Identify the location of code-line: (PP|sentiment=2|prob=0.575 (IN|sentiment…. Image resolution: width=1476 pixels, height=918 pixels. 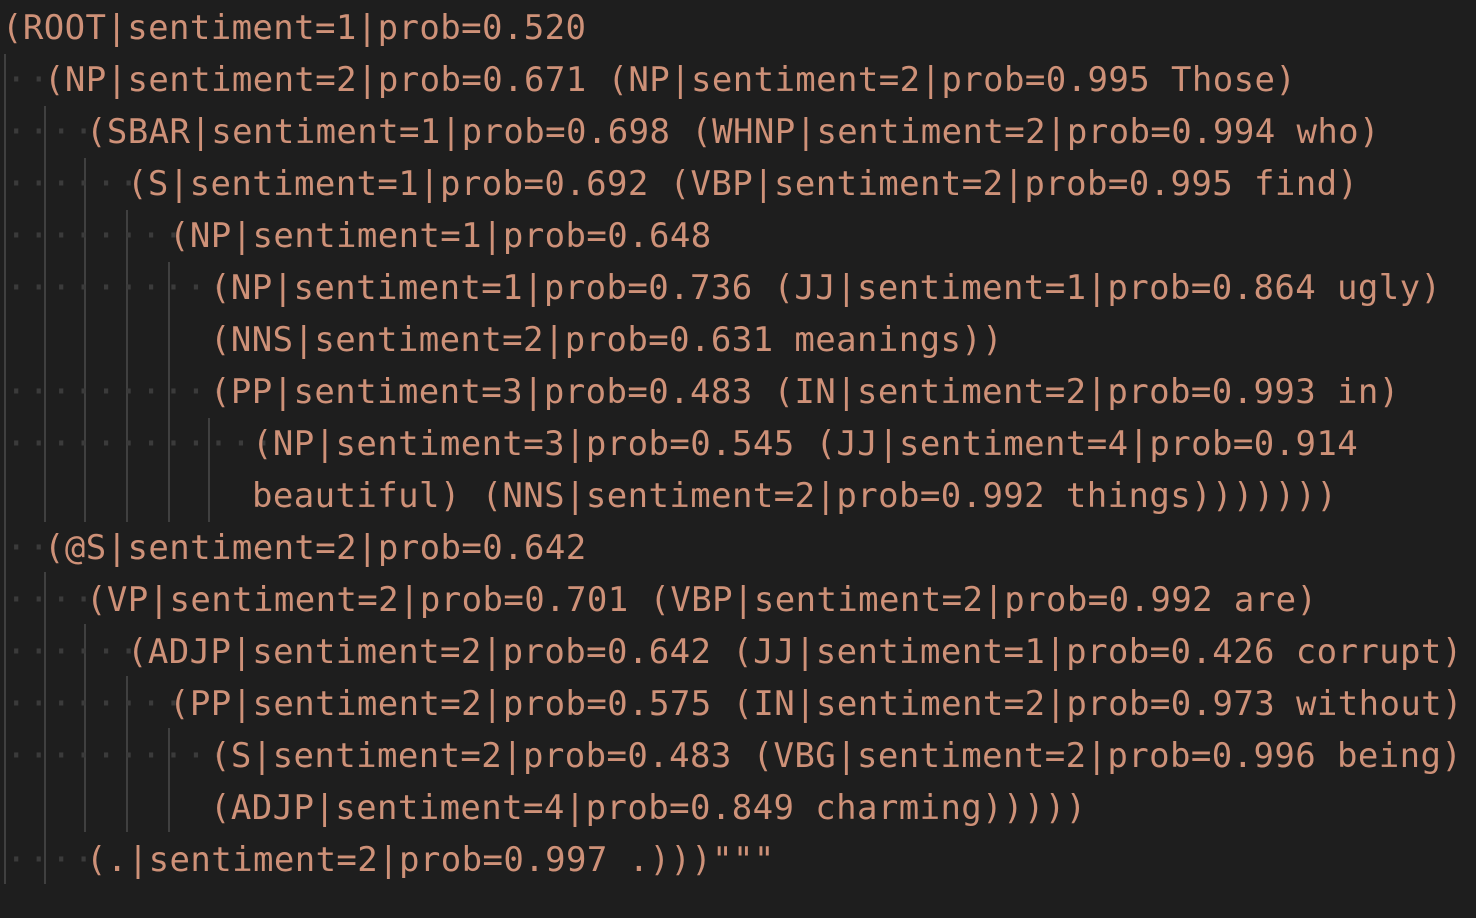
(816, 704).